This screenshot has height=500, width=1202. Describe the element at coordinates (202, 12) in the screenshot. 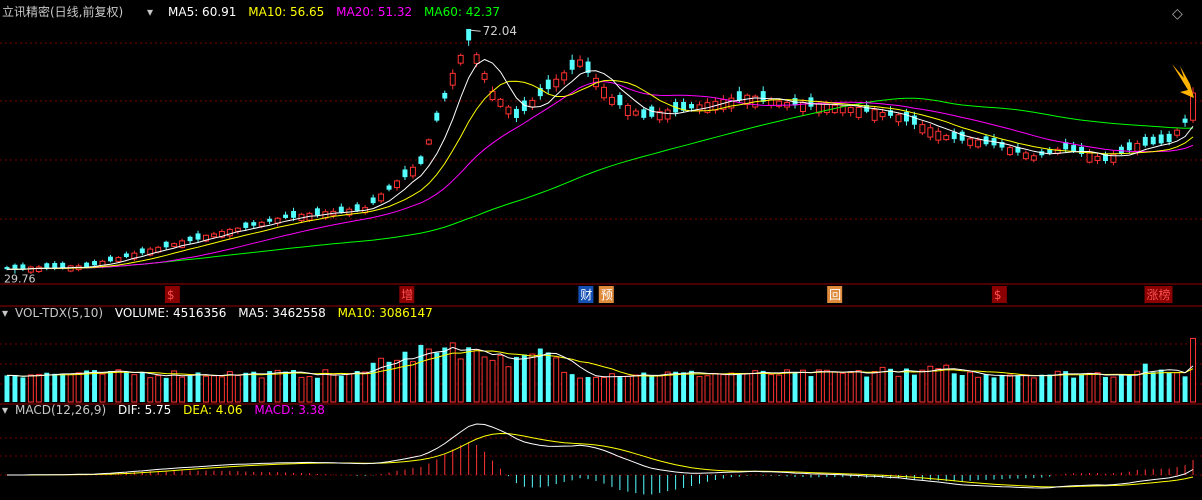

I see `ma5-value: MA5: 60.91` at that location.